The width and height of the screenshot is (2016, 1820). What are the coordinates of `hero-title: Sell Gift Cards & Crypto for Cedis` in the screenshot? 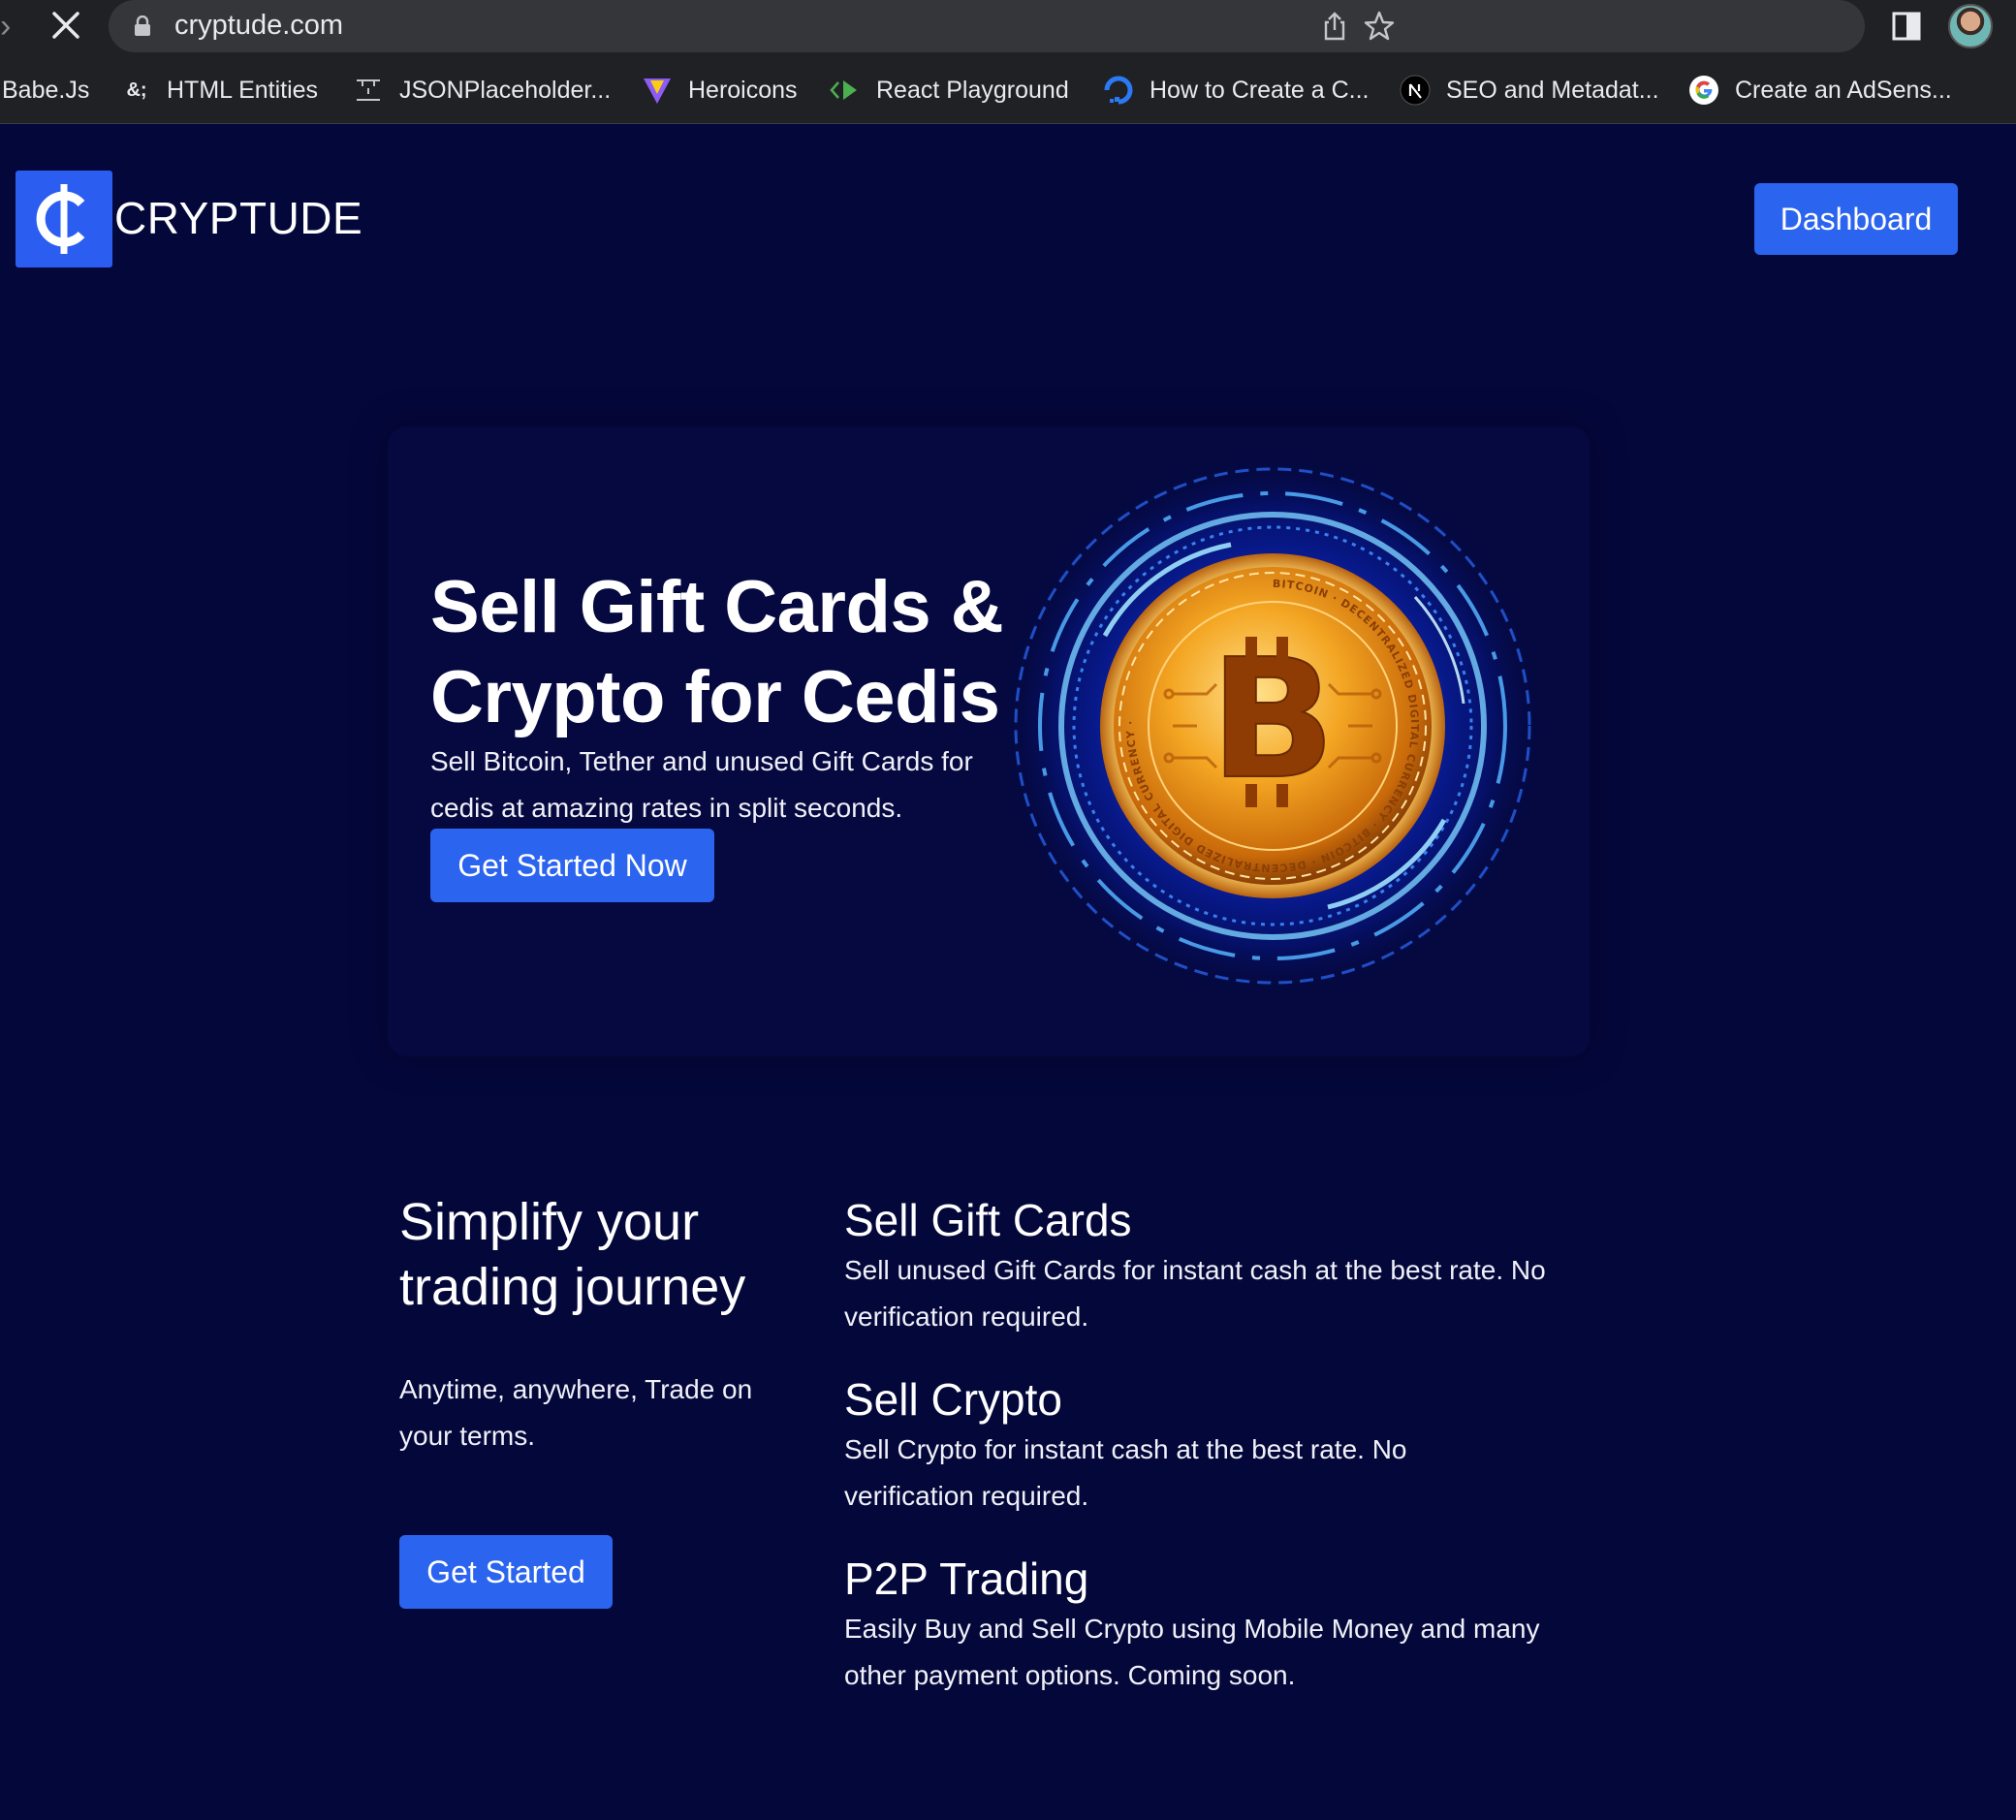 It's located at (717, 652).